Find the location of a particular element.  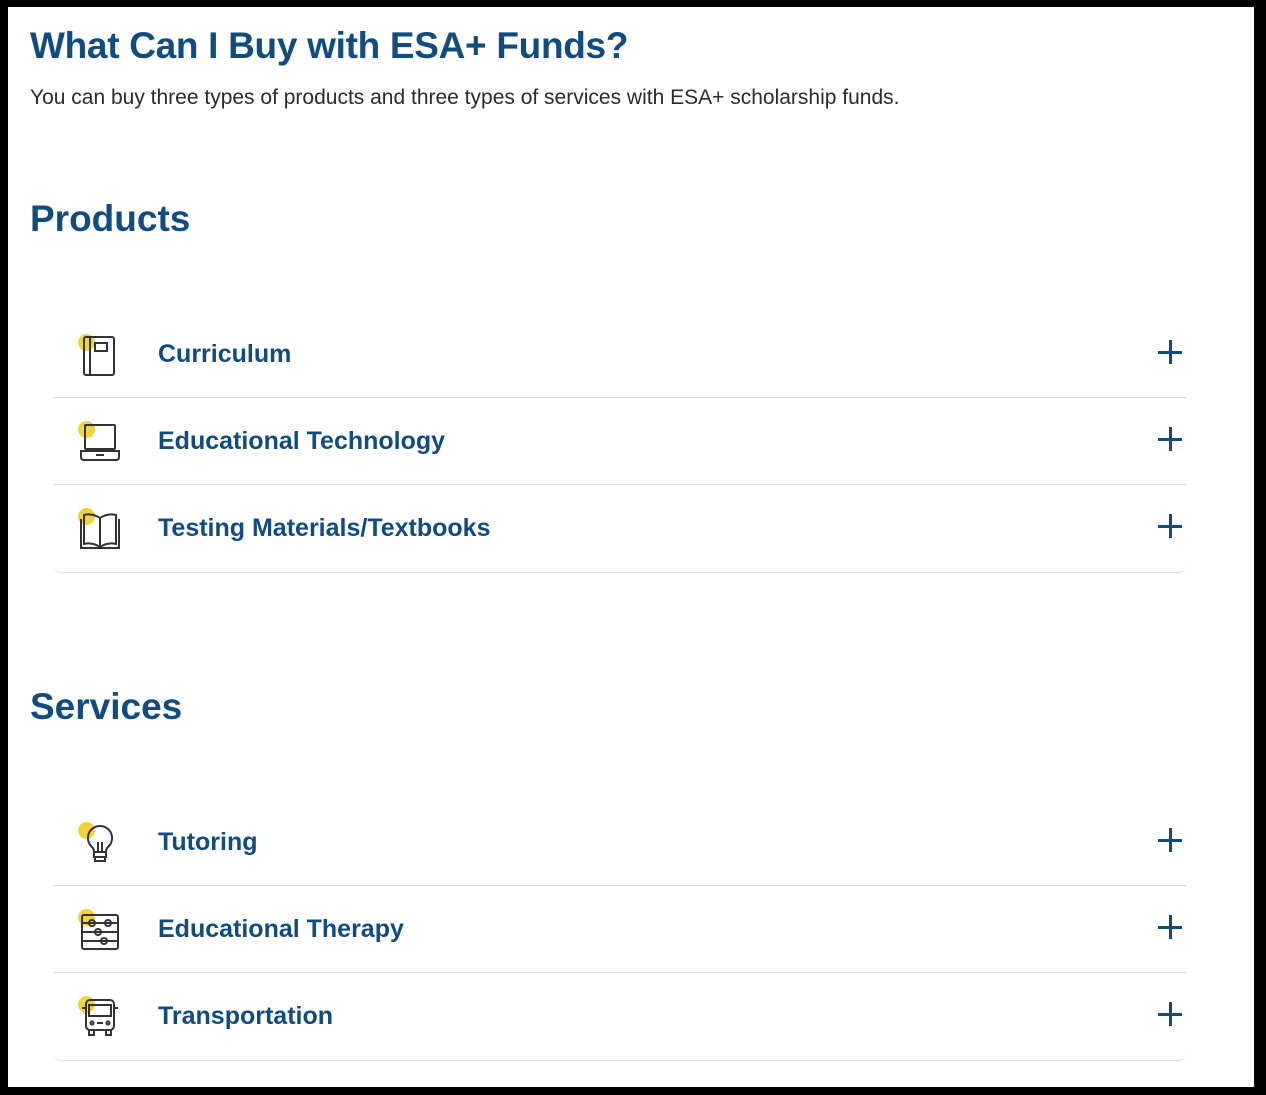

accordion-item-testing-materials: Testing Materials/Textbooks is located at coordinates (619, 528).